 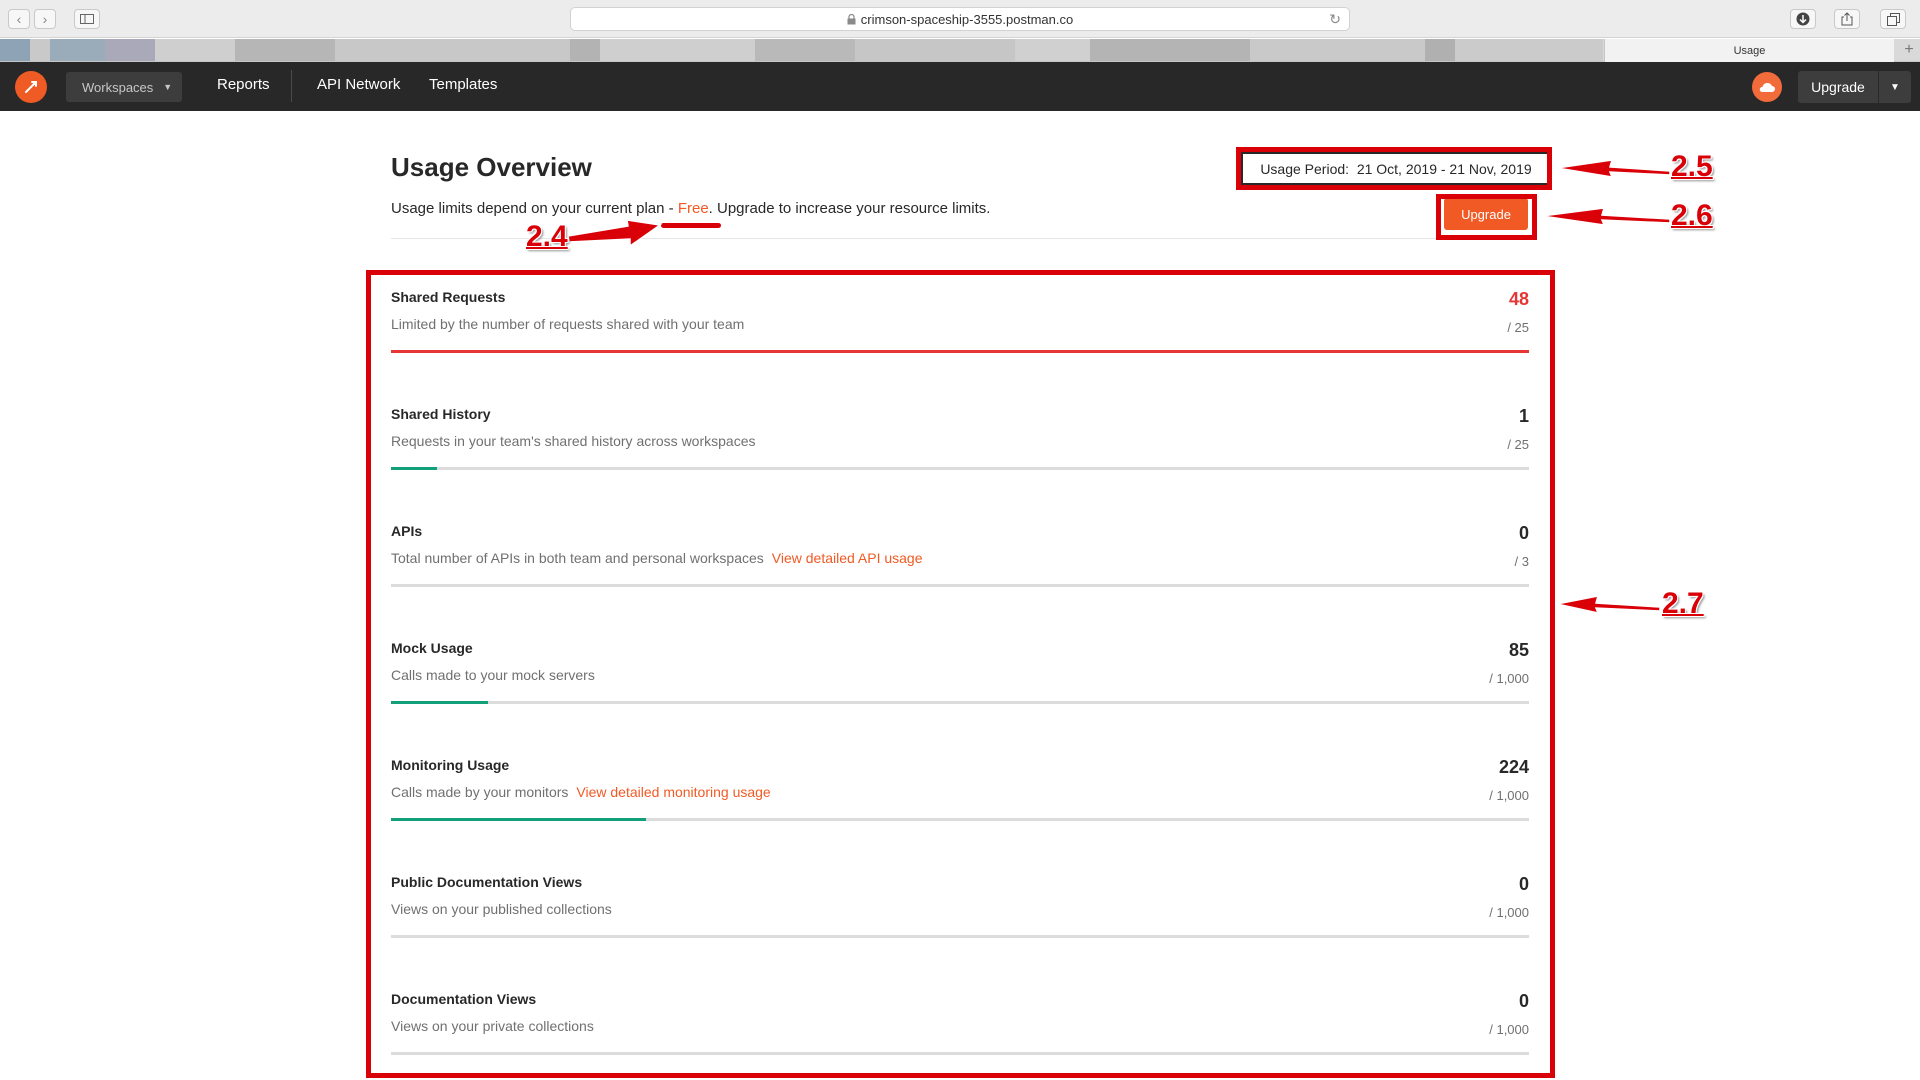 I want to click on nav-divider, so click(x=291, y=86).